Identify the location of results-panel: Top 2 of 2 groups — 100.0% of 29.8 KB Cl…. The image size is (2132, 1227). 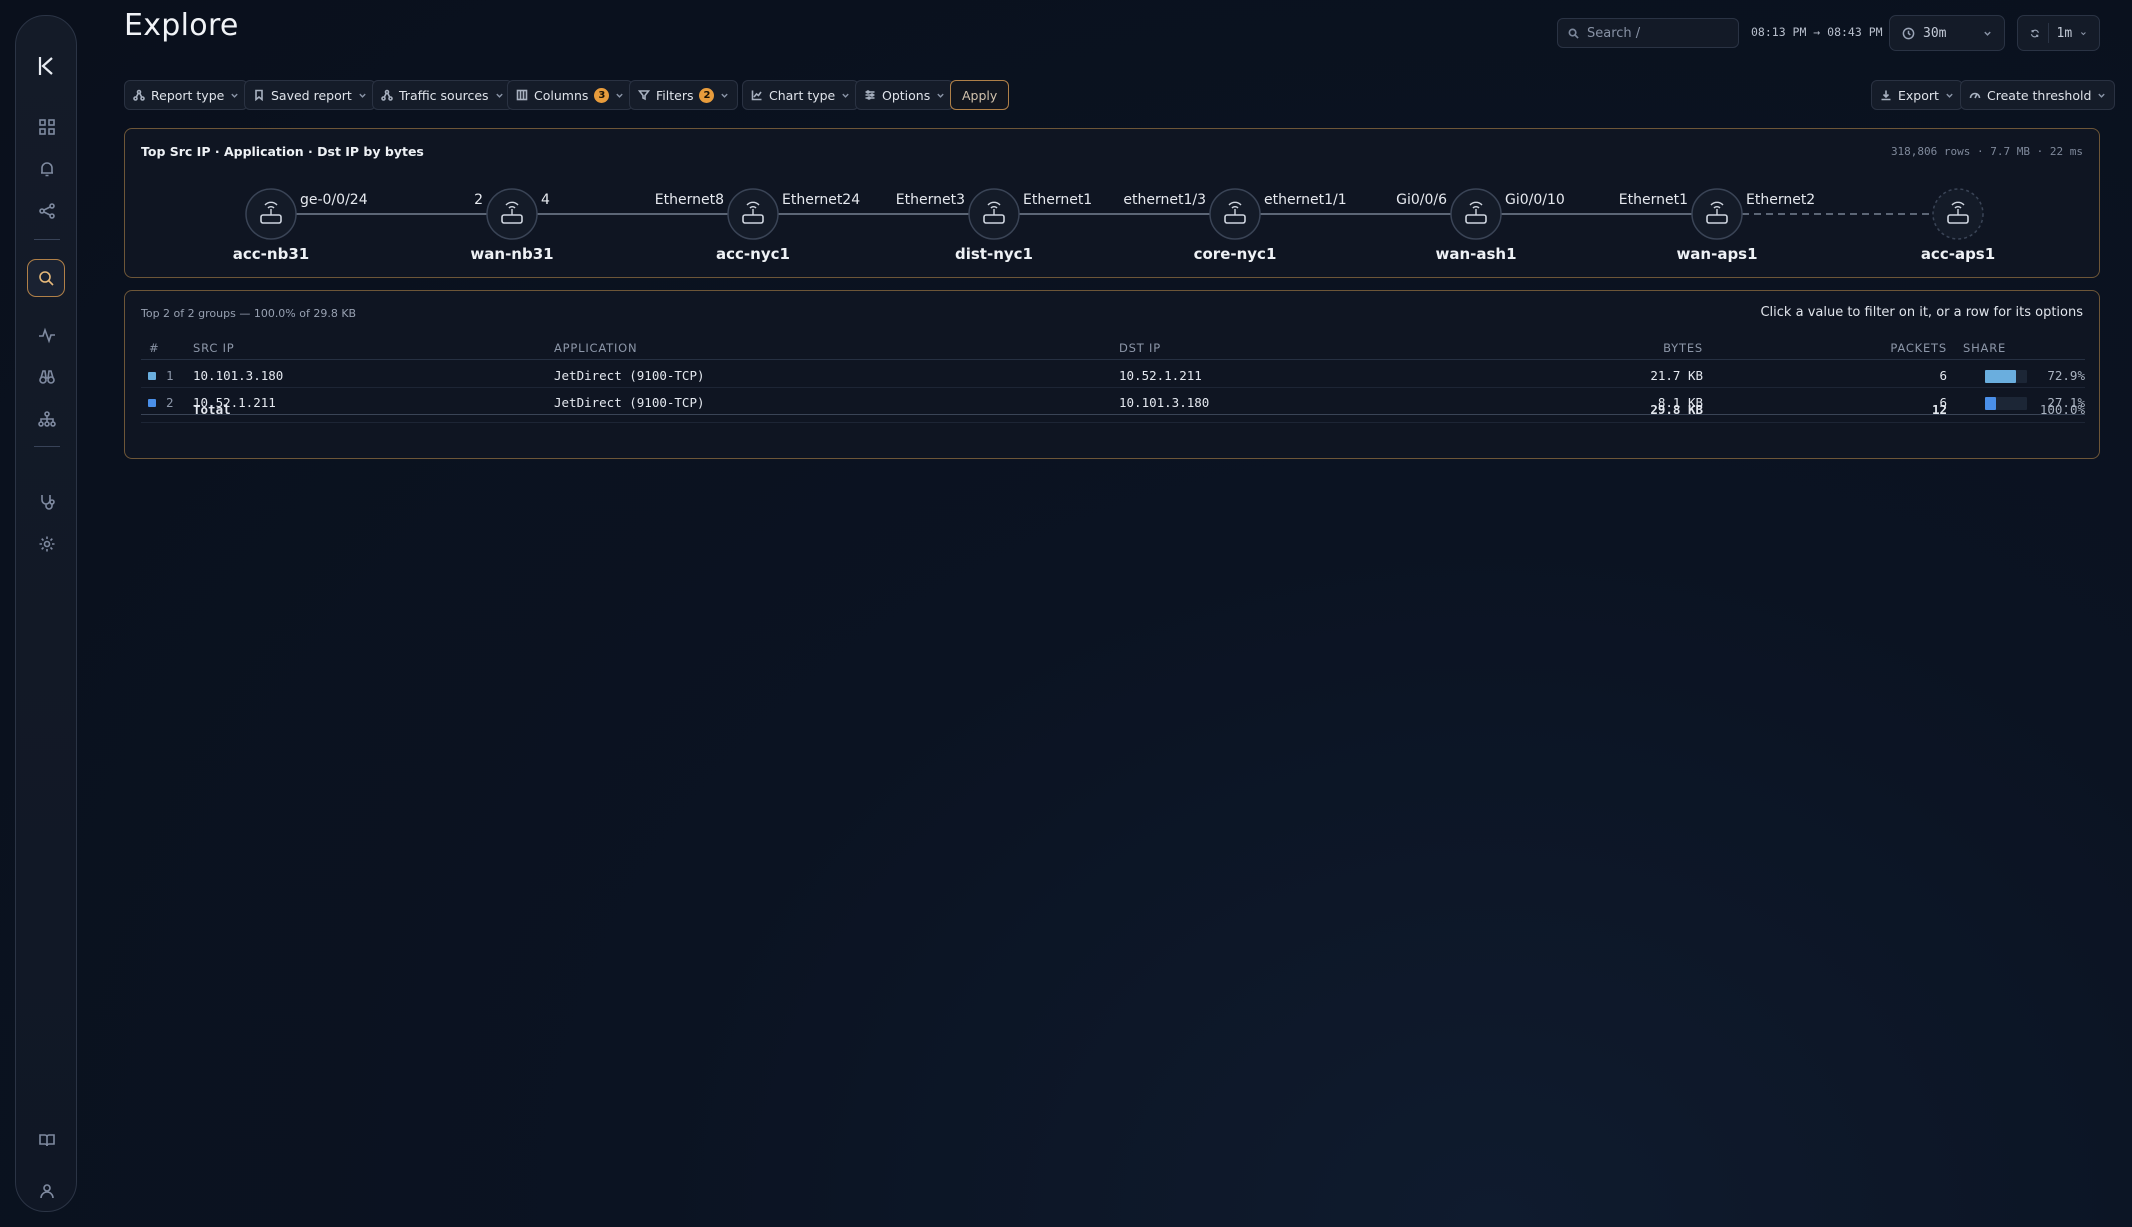
(1112, 374).